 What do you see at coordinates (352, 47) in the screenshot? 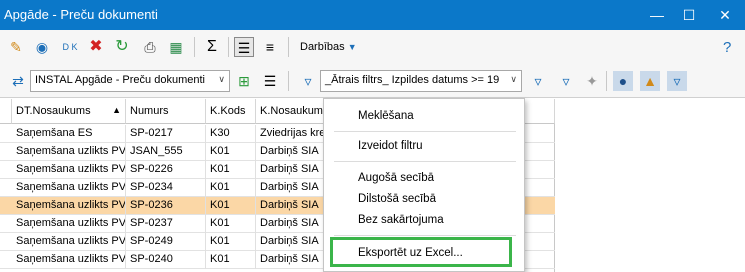
I see `chevron-down-icon: ▼` at bounding box center [352, 47].